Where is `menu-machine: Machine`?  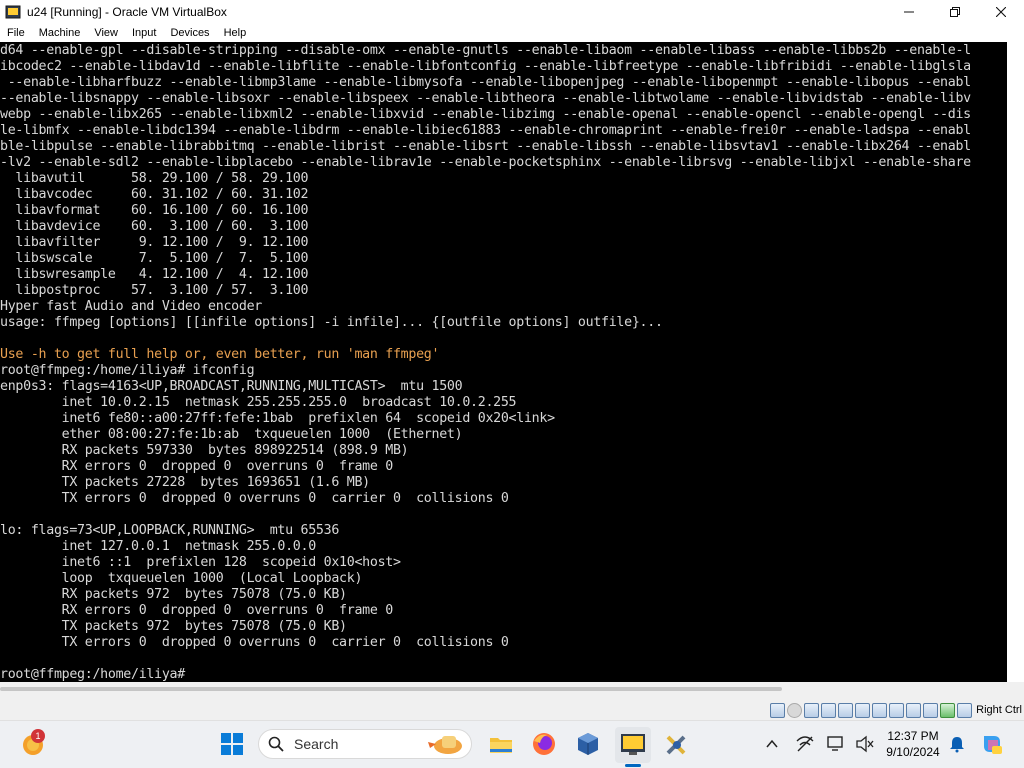 menu-machine: Machine is located at coordinates (60, 33).